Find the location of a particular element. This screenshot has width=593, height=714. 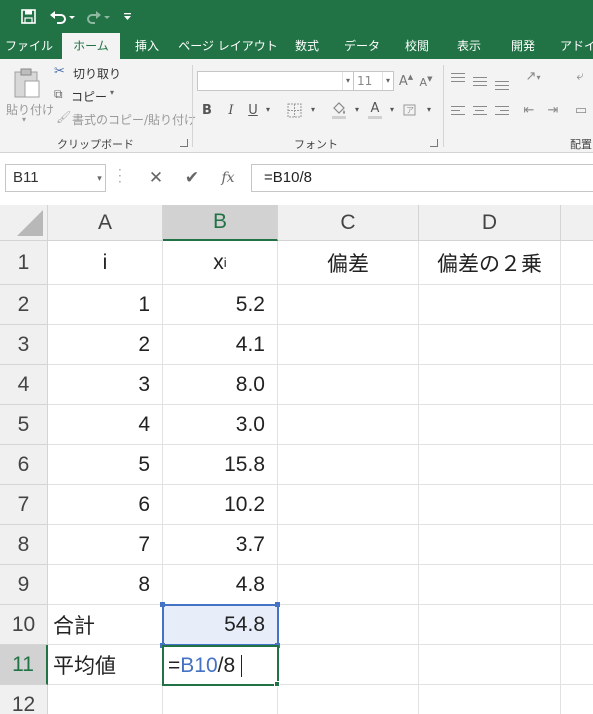

orientation-button: ↗▾ is located at coordinates (533, 76).